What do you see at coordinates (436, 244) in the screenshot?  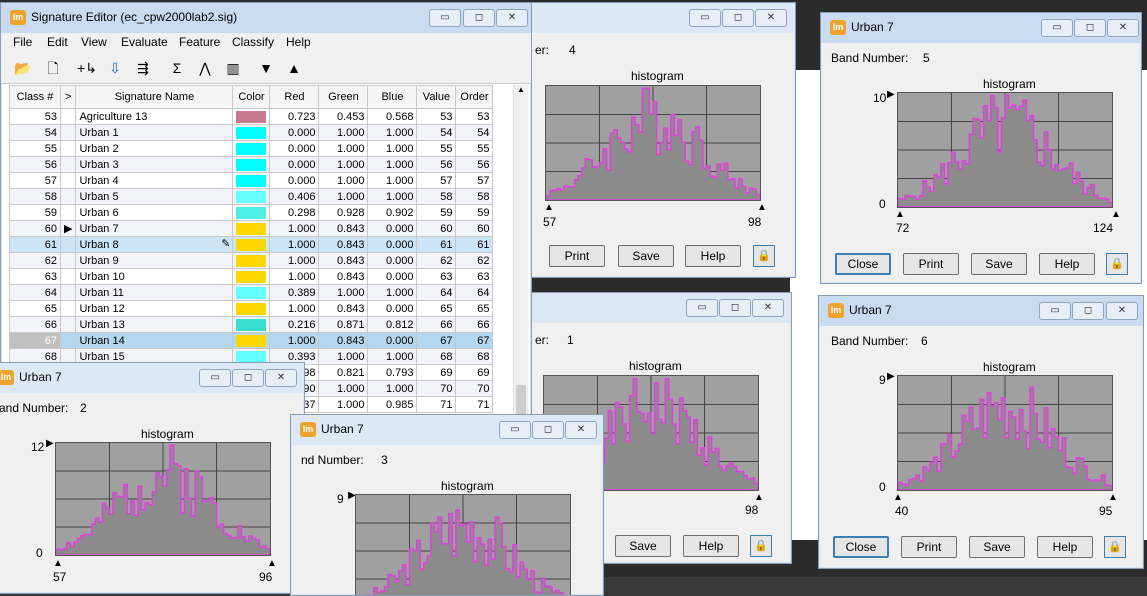 I see `value-cell: 61` at bounding box center [436, 244].